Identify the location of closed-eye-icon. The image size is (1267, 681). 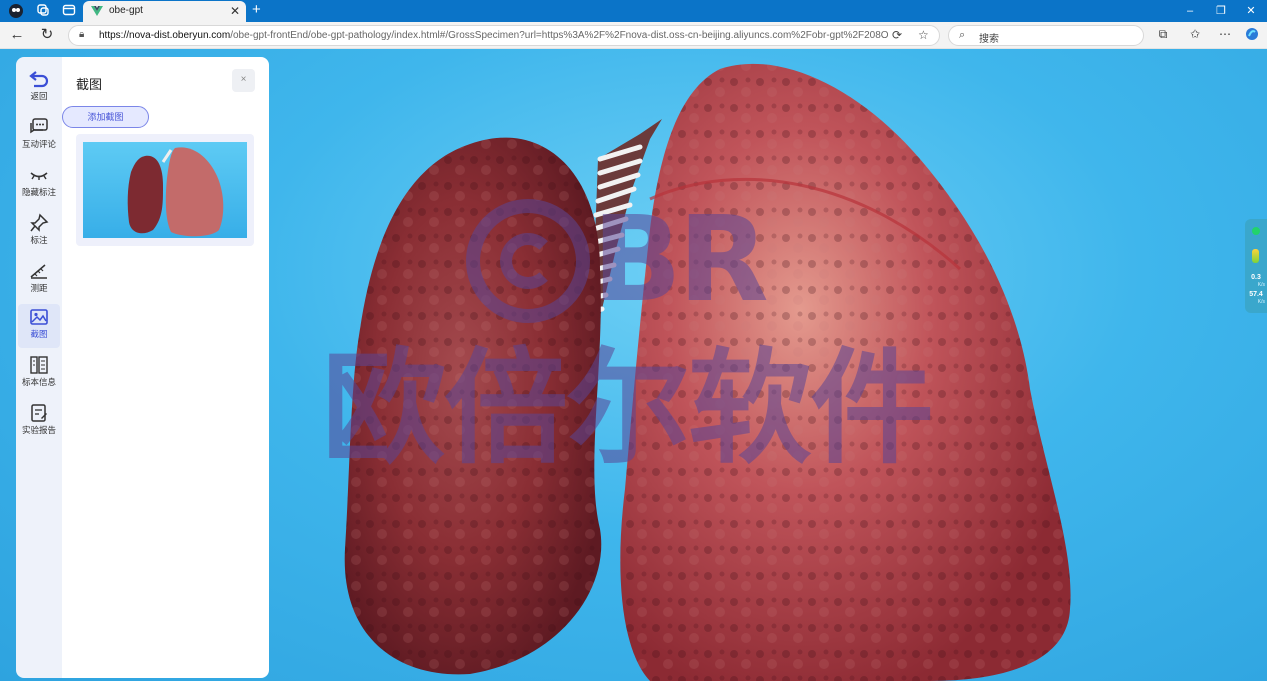
(39, 176).